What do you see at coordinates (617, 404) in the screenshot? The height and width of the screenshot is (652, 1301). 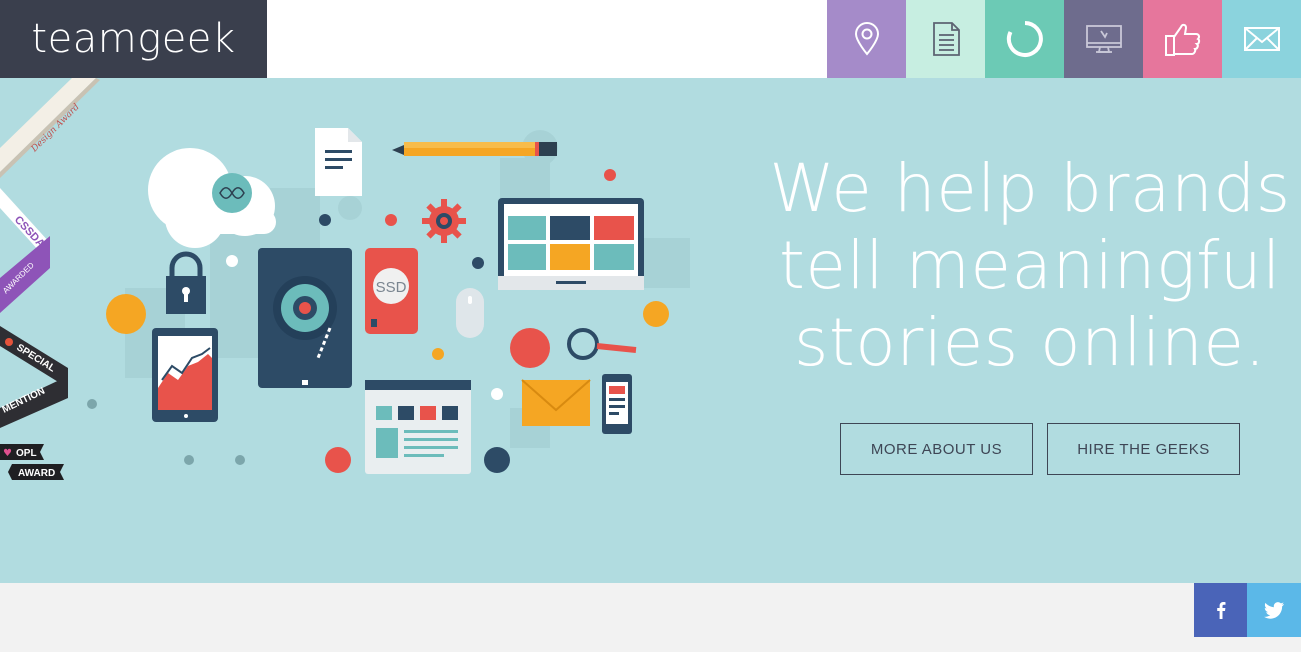 I see `phone-icon` at bounding box center [617, 404].